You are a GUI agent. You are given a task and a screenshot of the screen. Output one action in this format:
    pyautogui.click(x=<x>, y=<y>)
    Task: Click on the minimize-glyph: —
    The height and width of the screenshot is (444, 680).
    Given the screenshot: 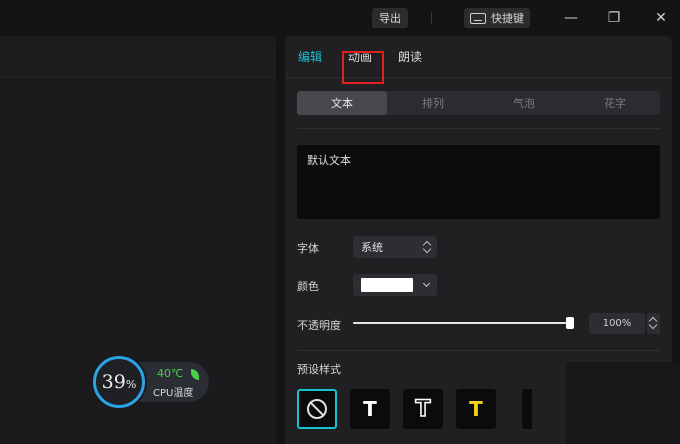 What is the action you would take?
    pyautogui.click(x=571, y=18)
    